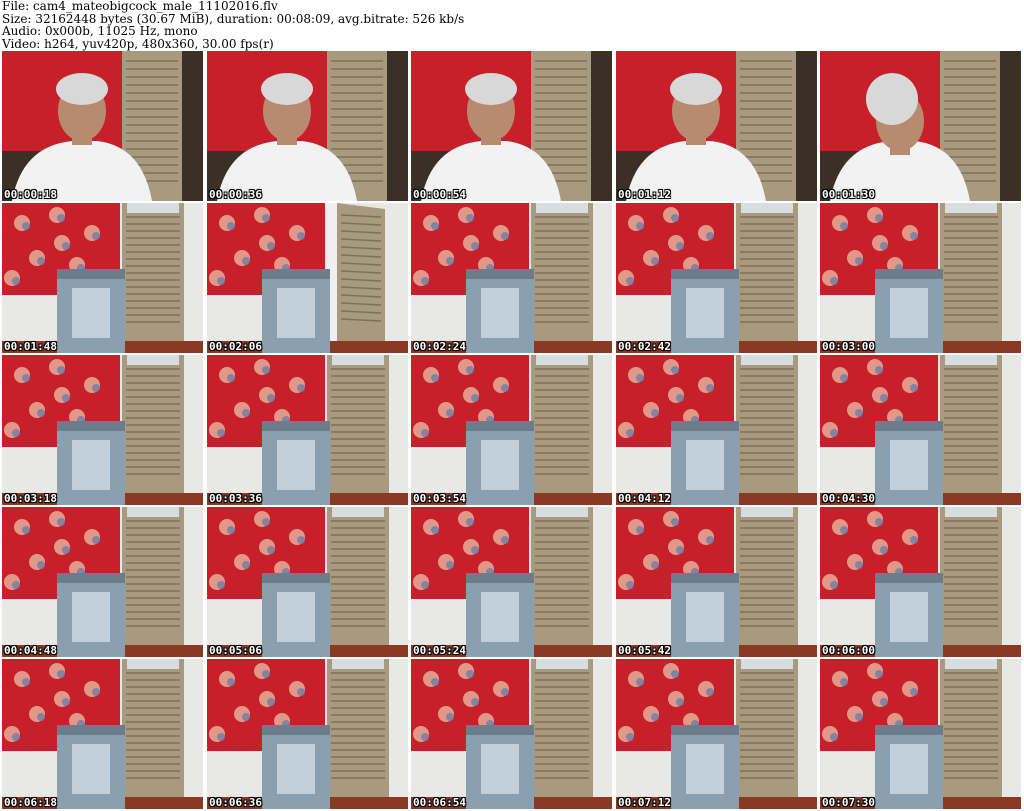  I want to click on thumbnail-timestamp: 00:01:48, so click(30, 346).